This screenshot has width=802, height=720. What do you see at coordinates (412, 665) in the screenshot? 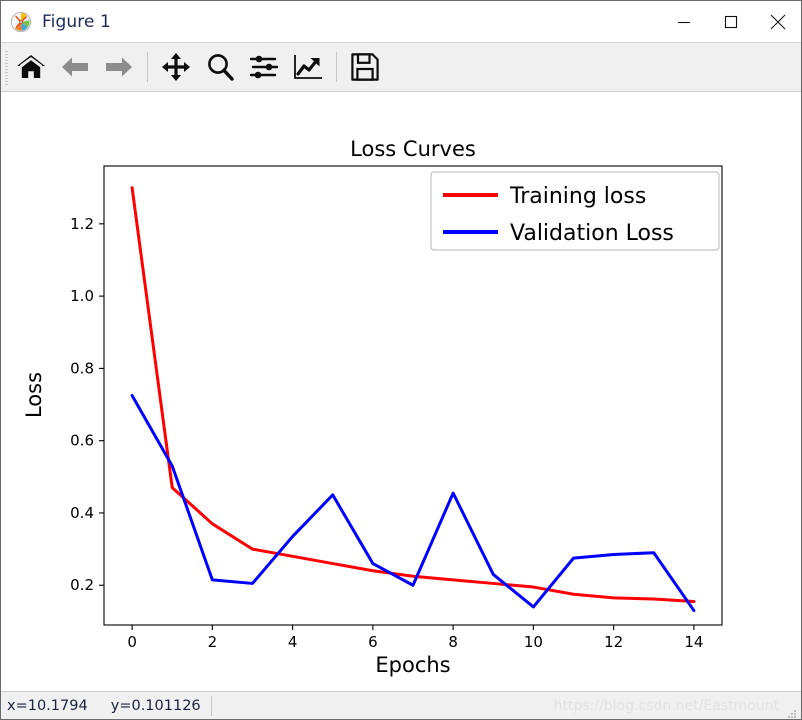
I see `x-axis-label: Epochs` at bounding box center [412, 665].